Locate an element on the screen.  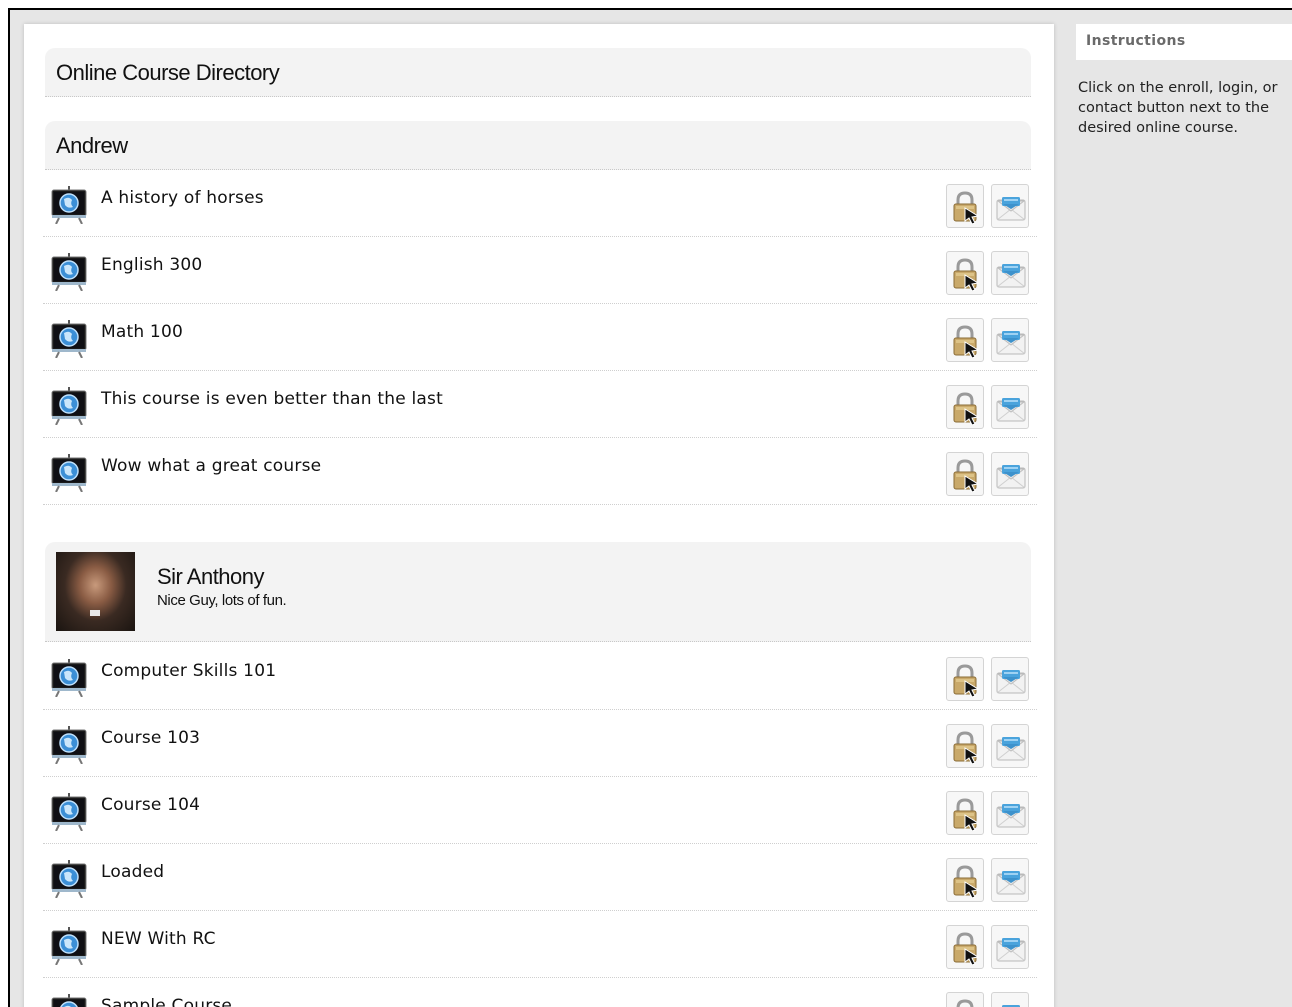
avatar is located at coordinates (95, 591).